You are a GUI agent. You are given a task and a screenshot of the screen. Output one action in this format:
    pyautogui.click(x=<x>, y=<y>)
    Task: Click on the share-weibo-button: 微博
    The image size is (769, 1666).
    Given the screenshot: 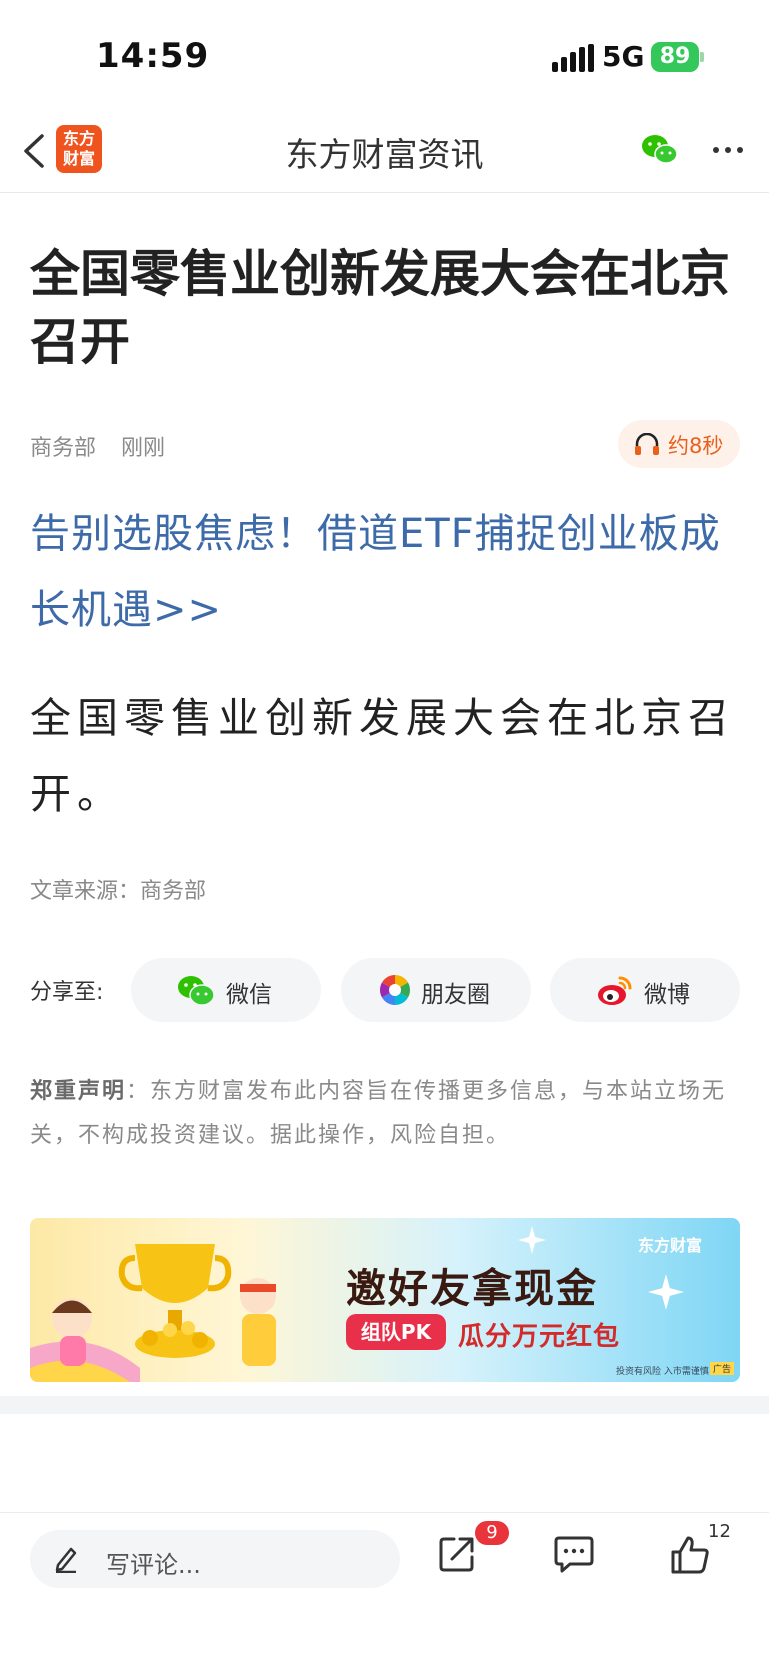 What is the action you would take?
    pyautogui.click(x=645, y=990)
    